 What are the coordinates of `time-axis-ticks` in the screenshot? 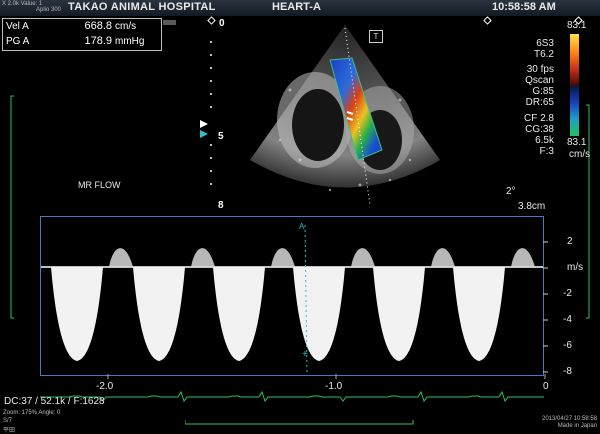 It's located at (326, 376).